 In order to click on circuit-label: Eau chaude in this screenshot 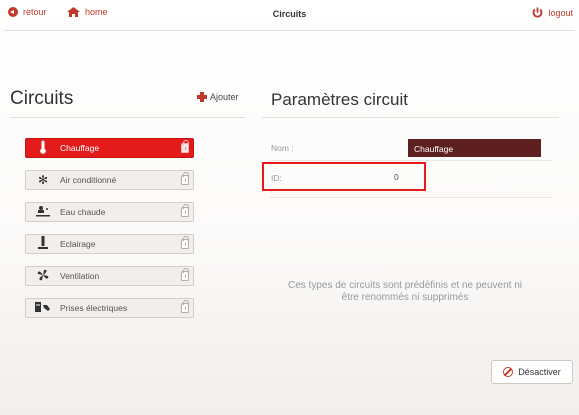, I will do `click(83, 212)`.